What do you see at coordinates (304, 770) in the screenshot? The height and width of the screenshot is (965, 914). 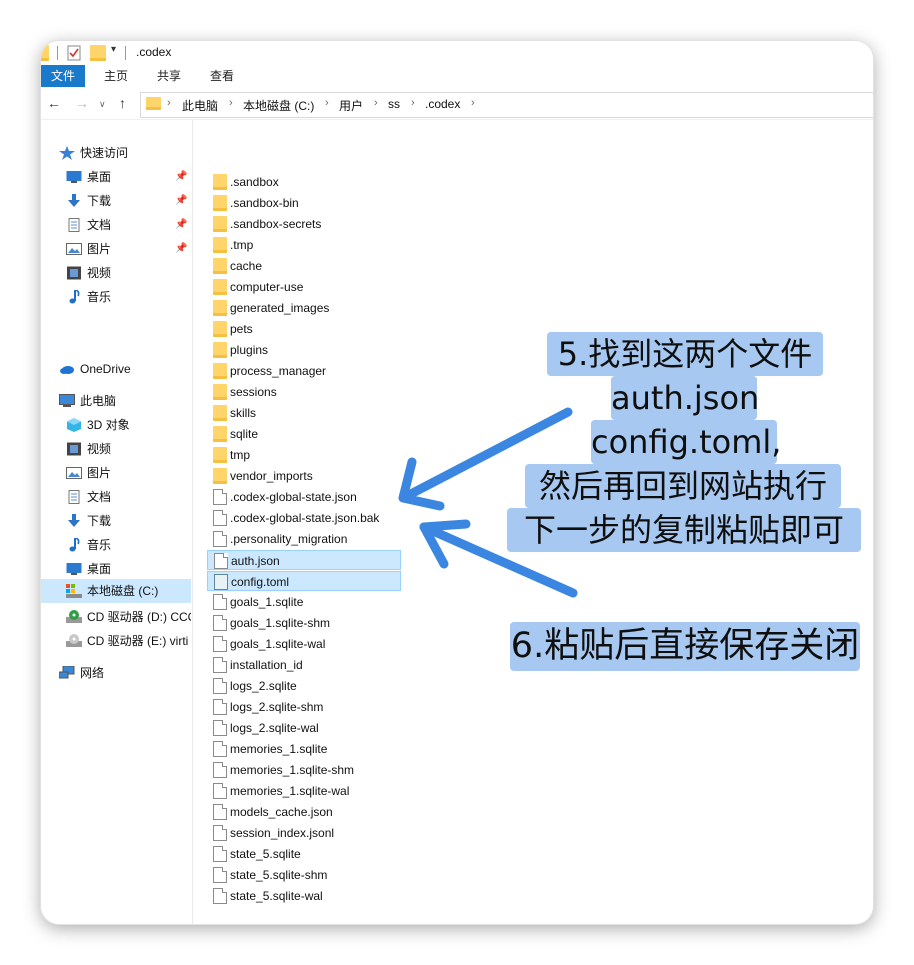 I see `file-row: memories_1.sqlite-shm` at bounding box center [304, 770].